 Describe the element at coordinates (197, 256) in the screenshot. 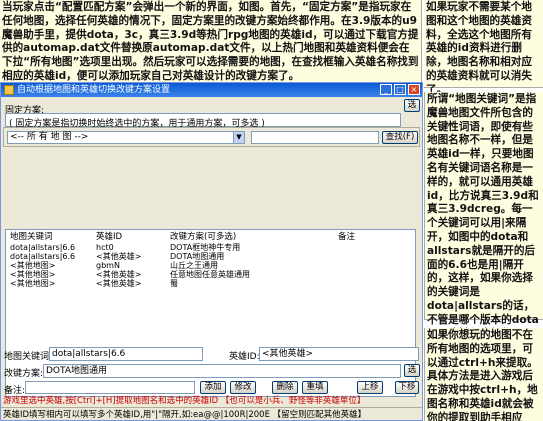

I see `cell-scheme: DOTA地图通用` at that location.